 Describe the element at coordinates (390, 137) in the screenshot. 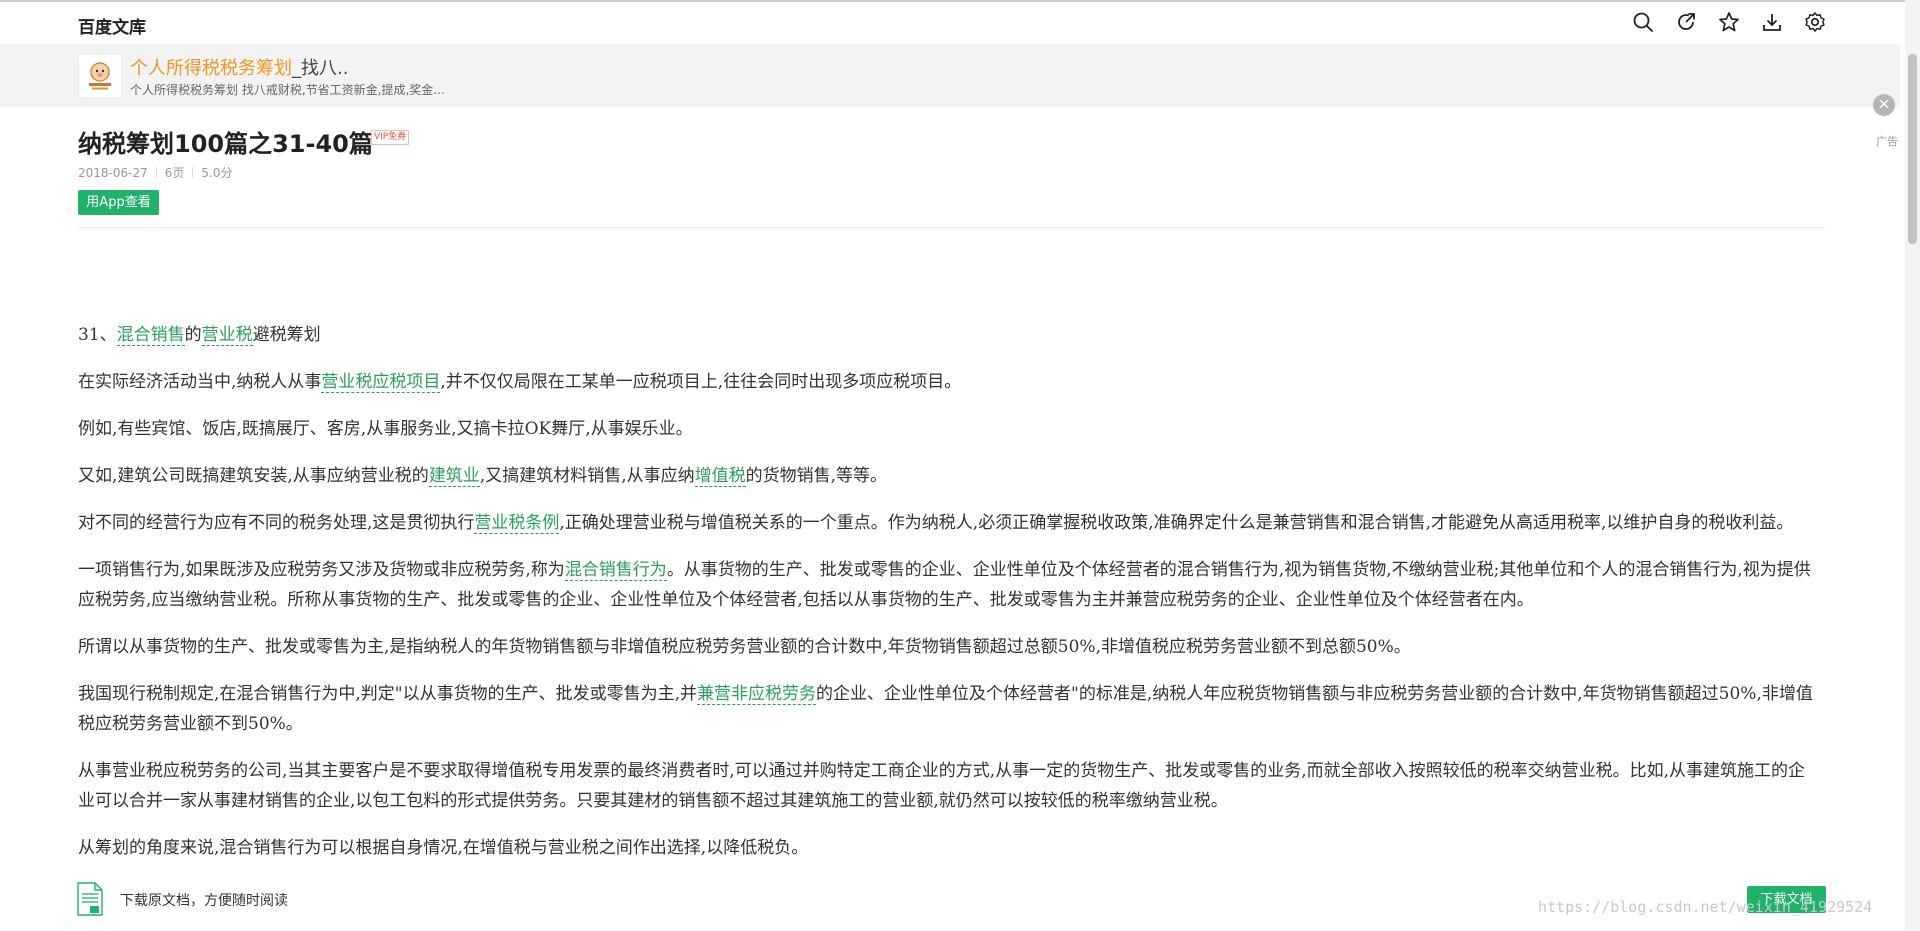

I see `vip-badge: VIP免券` at that location.